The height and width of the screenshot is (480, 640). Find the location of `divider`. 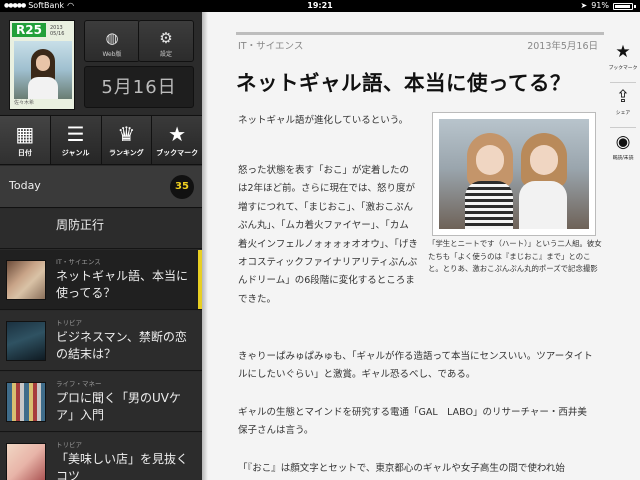

divider is located at coordinates (420, 33).